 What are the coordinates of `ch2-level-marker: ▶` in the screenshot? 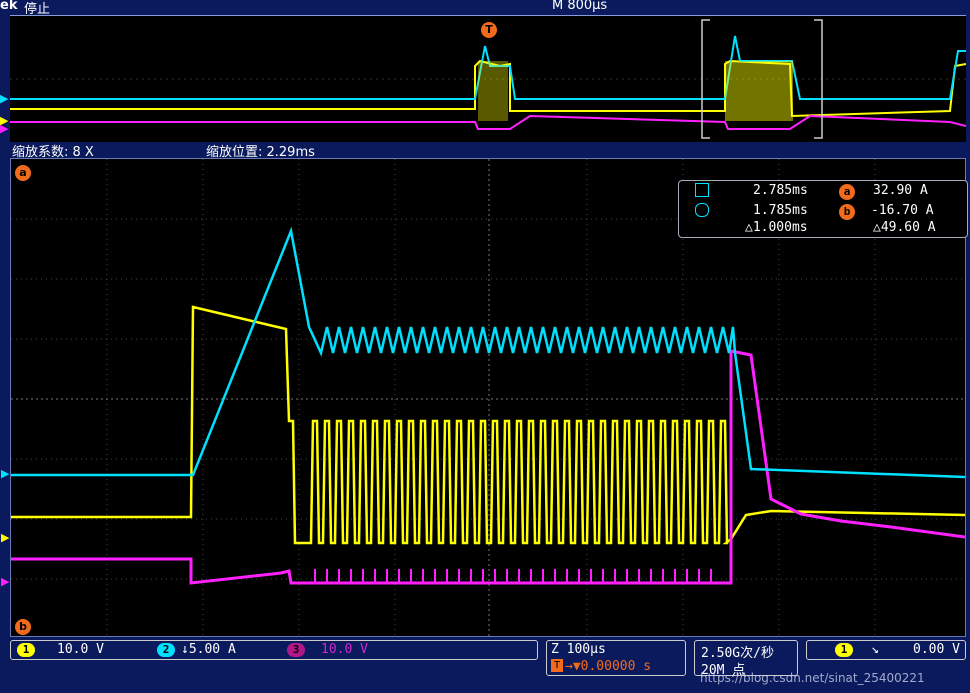 It's located at (5, 473).